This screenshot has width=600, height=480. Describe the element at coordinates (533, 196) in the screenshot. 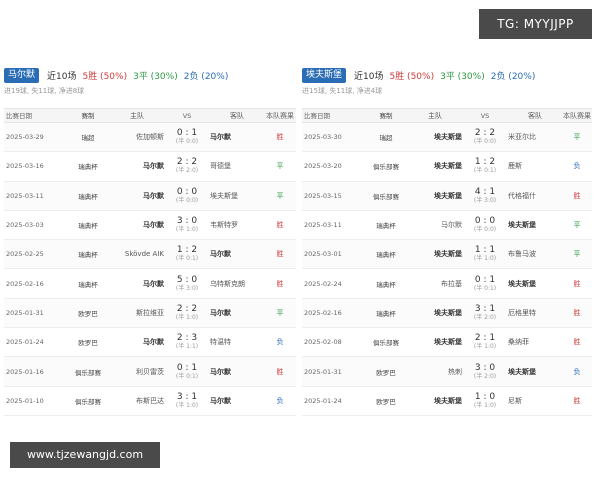

I see `away-team: 代格福什` at that location.